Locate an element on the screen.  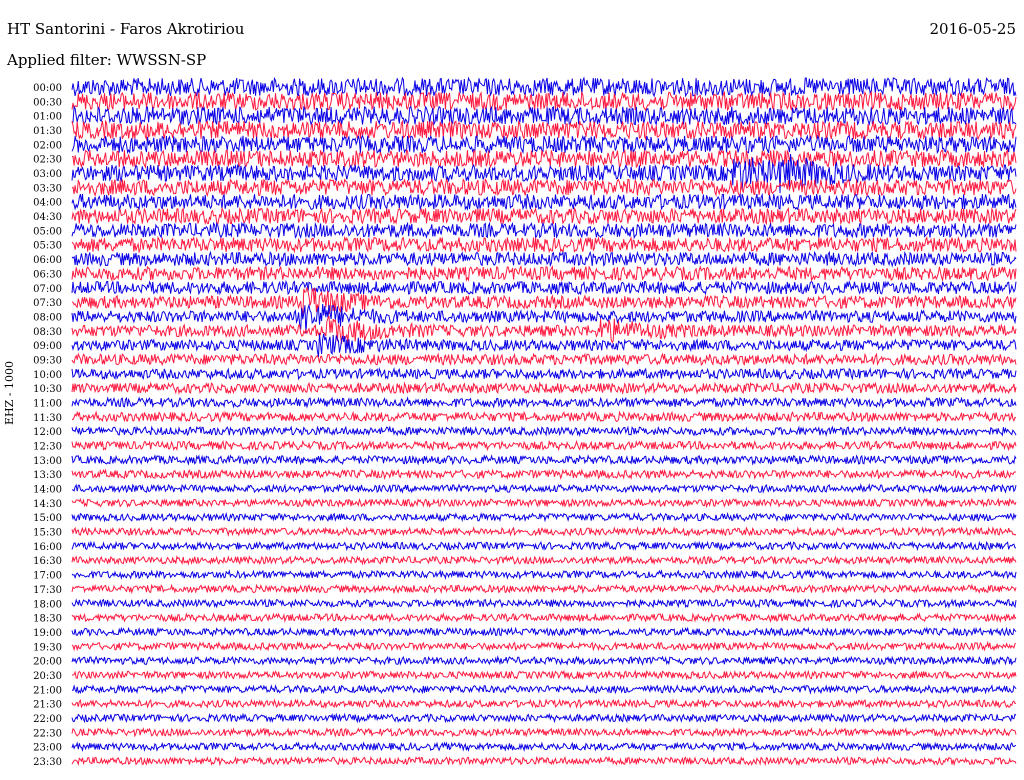
time-tick-label: 10:30 is located at coordinates (47, 389).